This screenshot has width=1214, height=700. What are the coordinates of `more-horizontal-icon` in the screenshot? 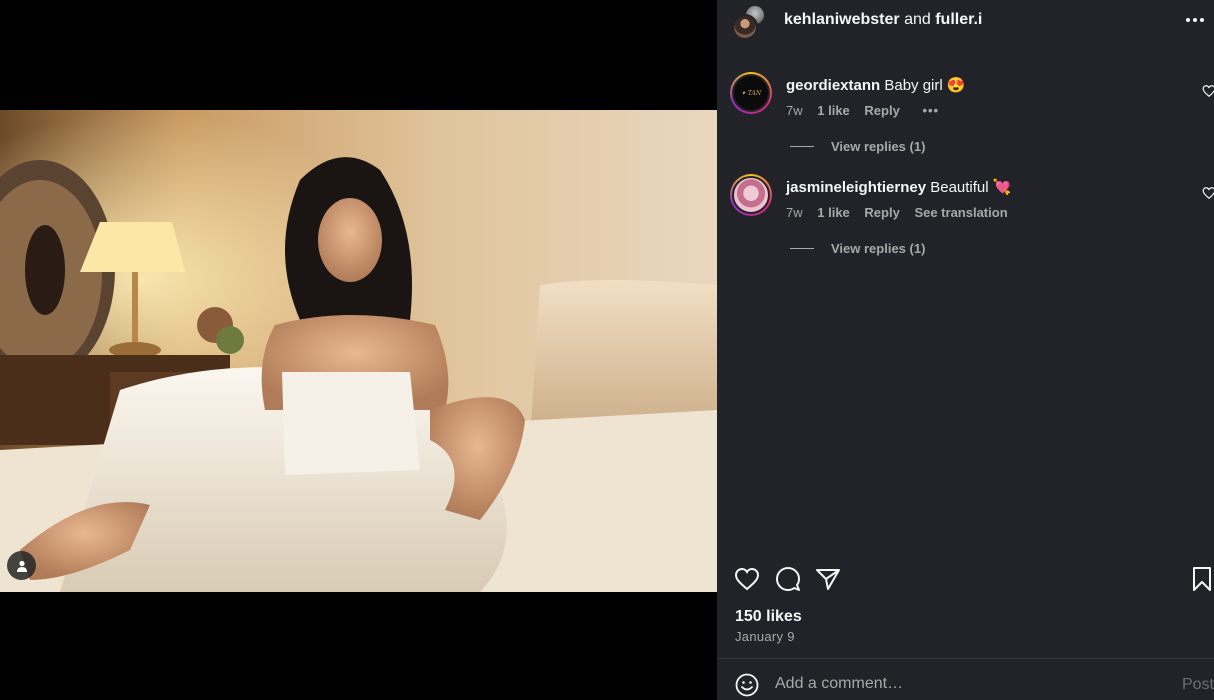 It's located at (1195, 20).